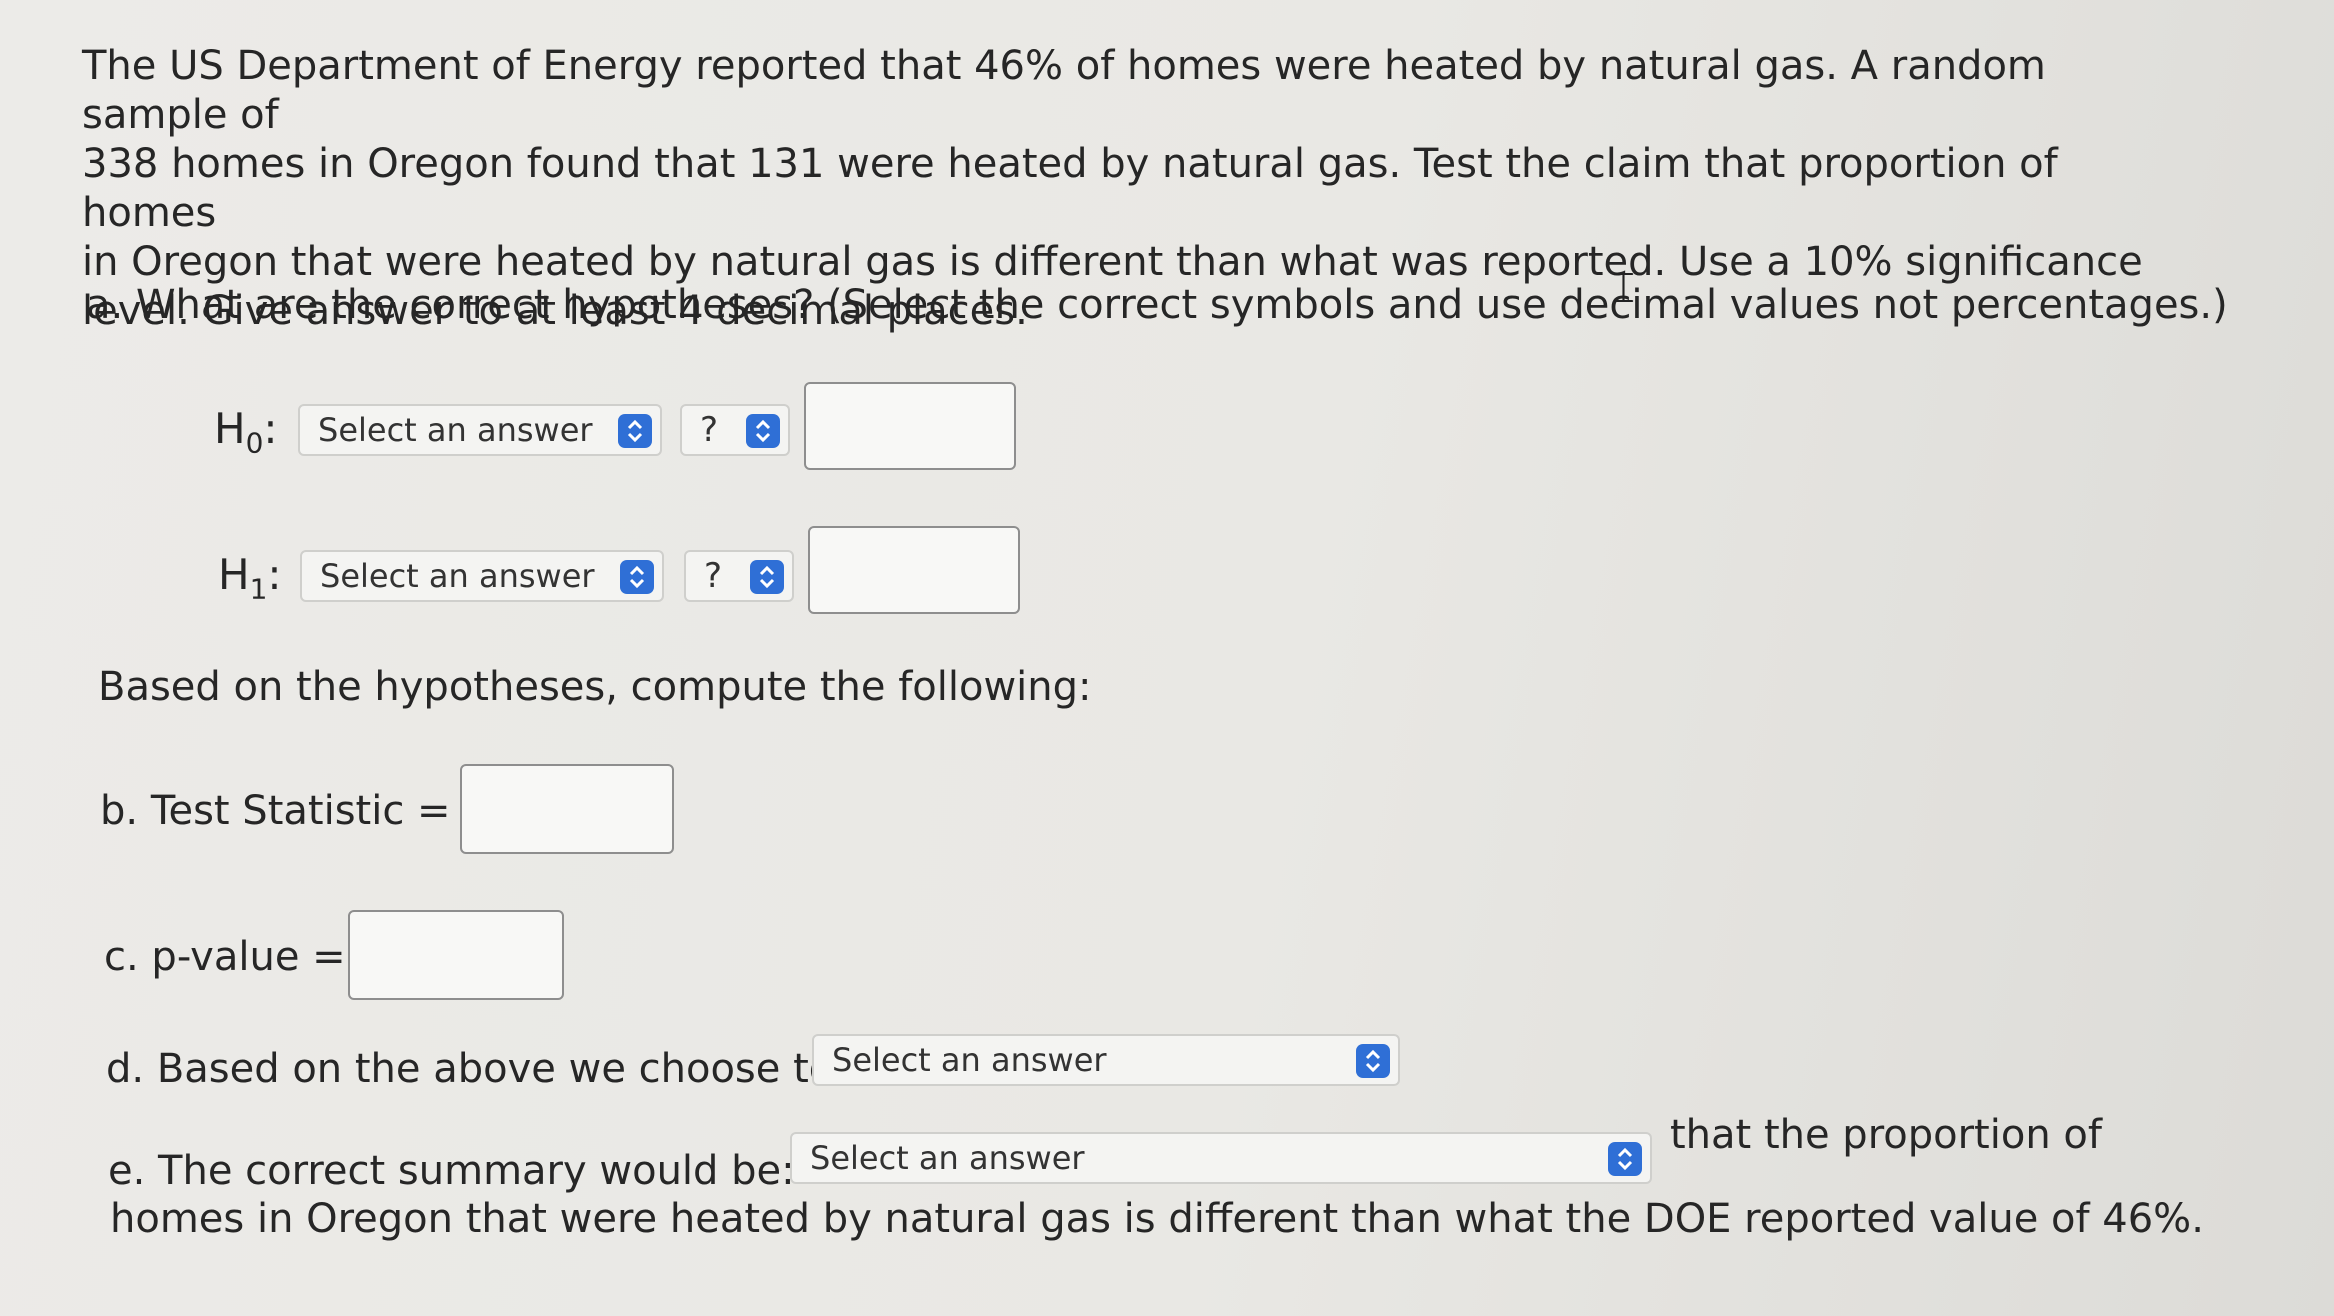 The width and height of the screenshot is (2334, 1316). Describe the element at coordinates (225, 957) in the screenshot. I see `p-value-label: c. p-value =` at that location.